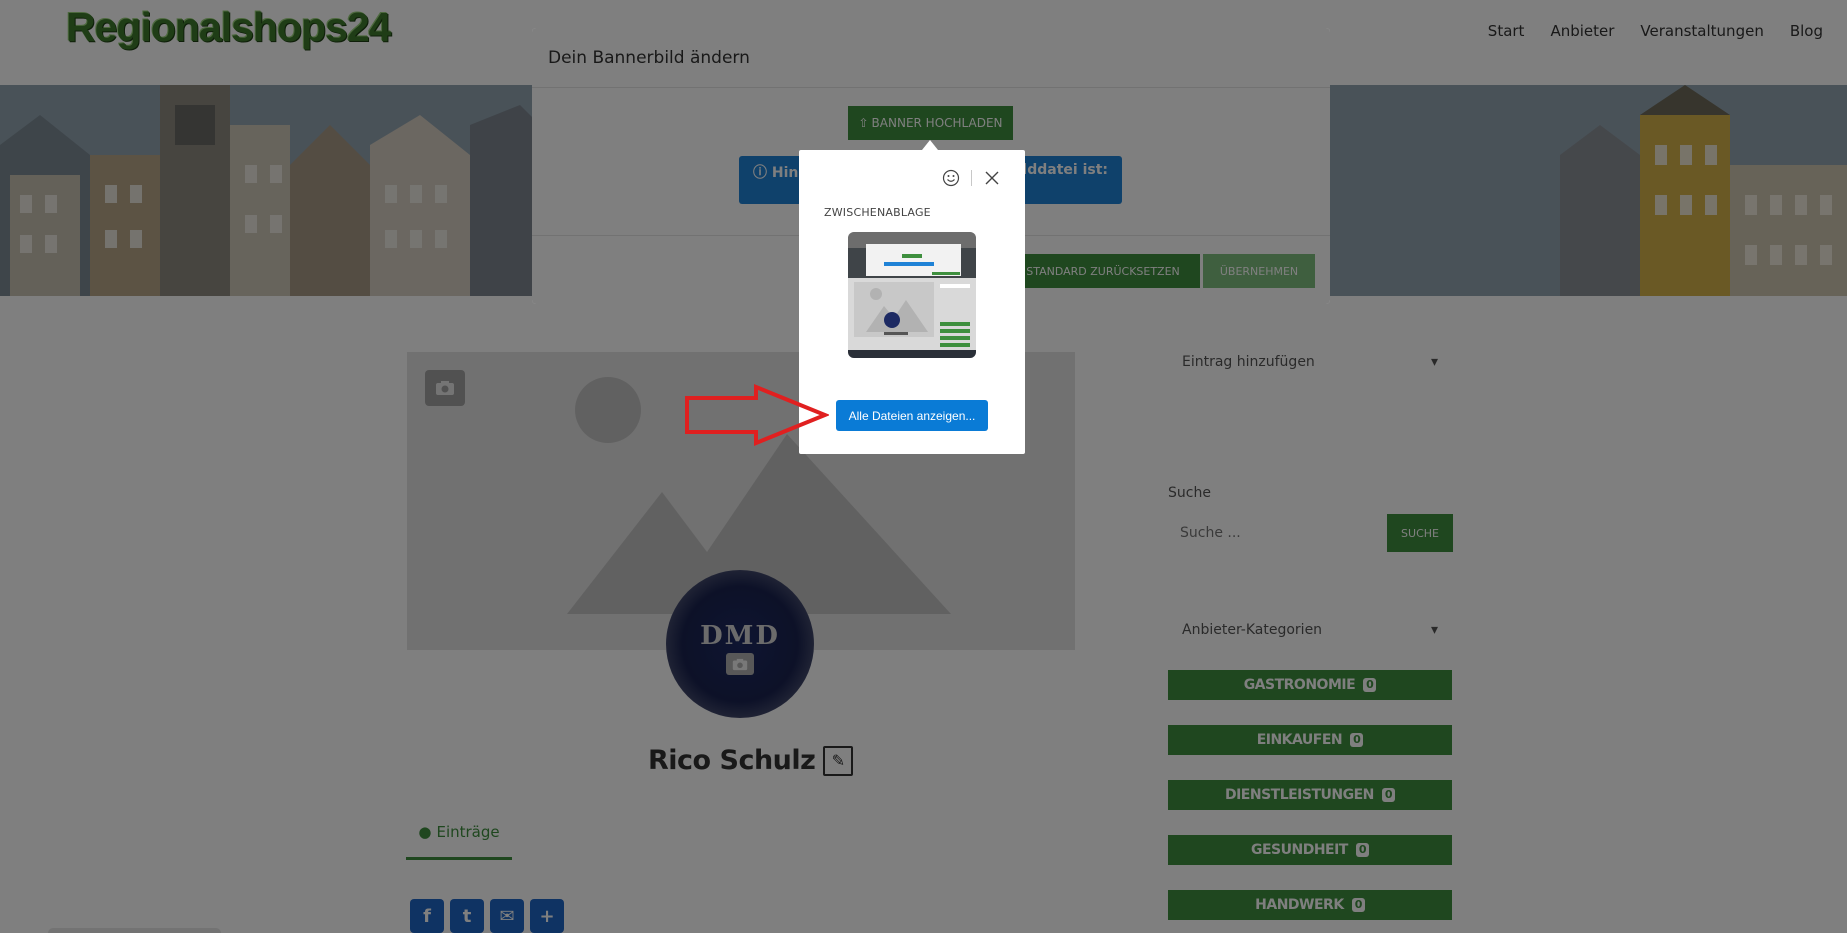 The width and height of the screenshot is (1847, 933). Describe the element at coordinates (951, 178) in the screenshot. I see `emoji-icon` at that location.